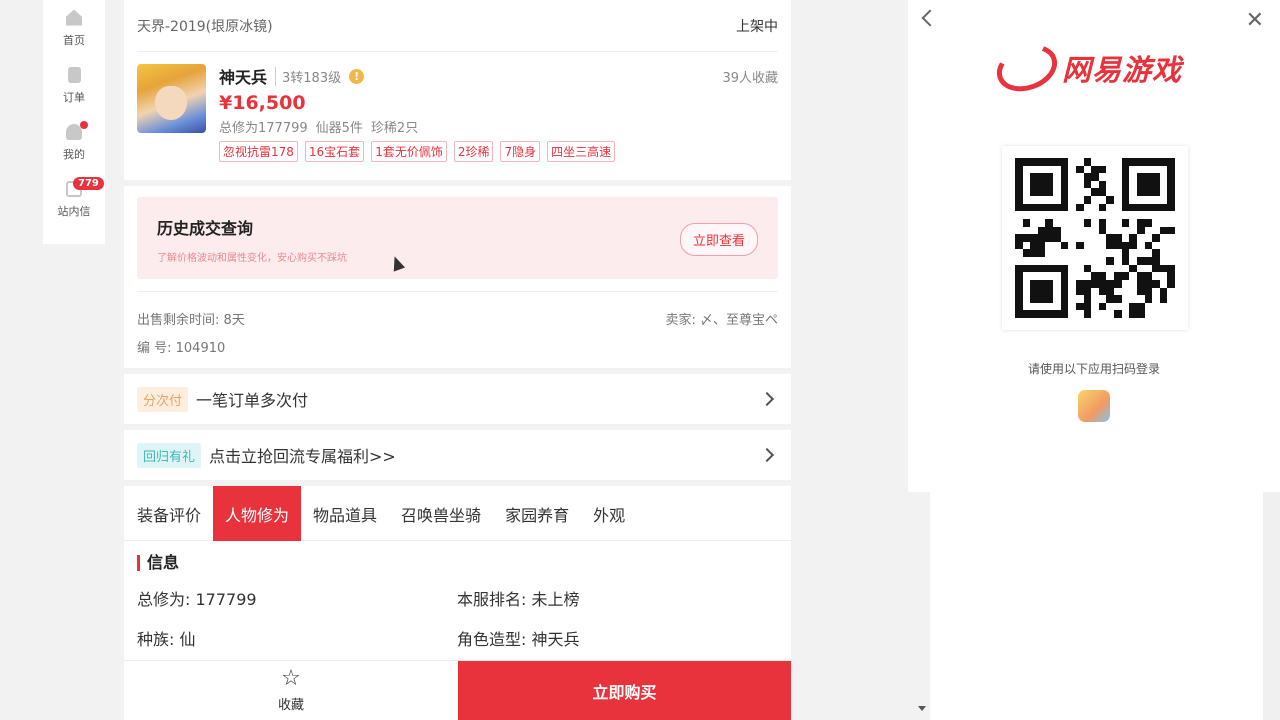 This screenshot has height=720, width=1280. I want to click on stat-rare-pets: 珍稀2只, so click(394, 128).